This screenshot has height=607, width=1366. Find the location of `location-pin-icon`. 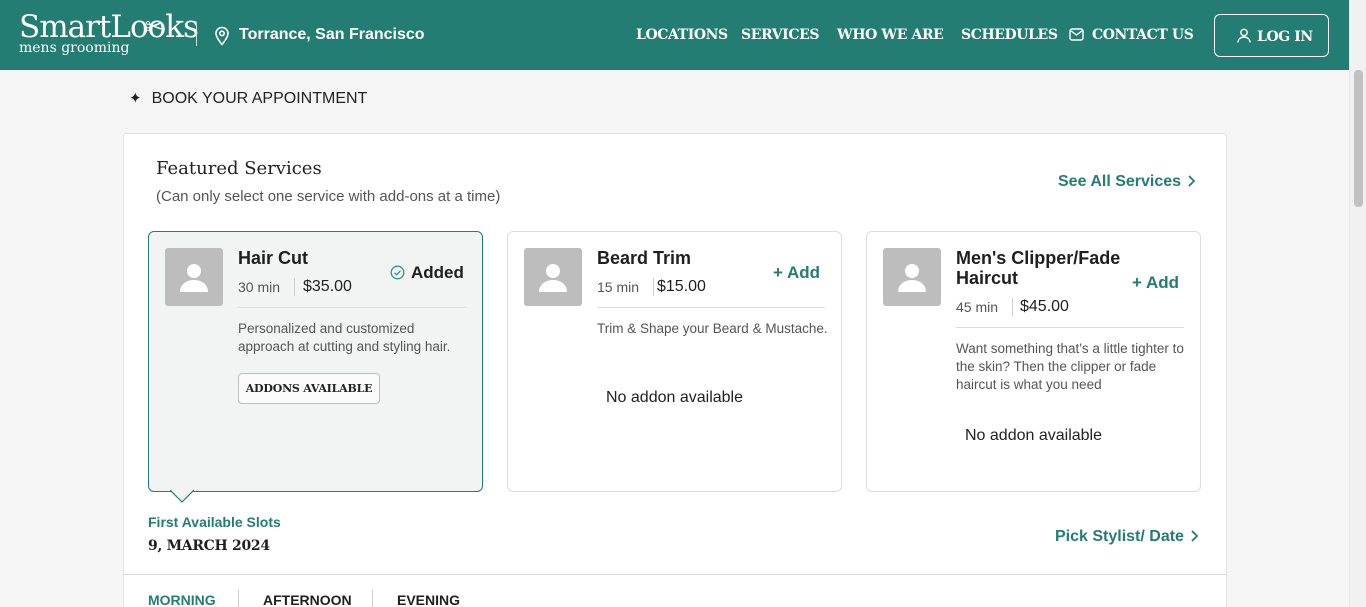

location-pin-icon is located at coordinates (222, 36).